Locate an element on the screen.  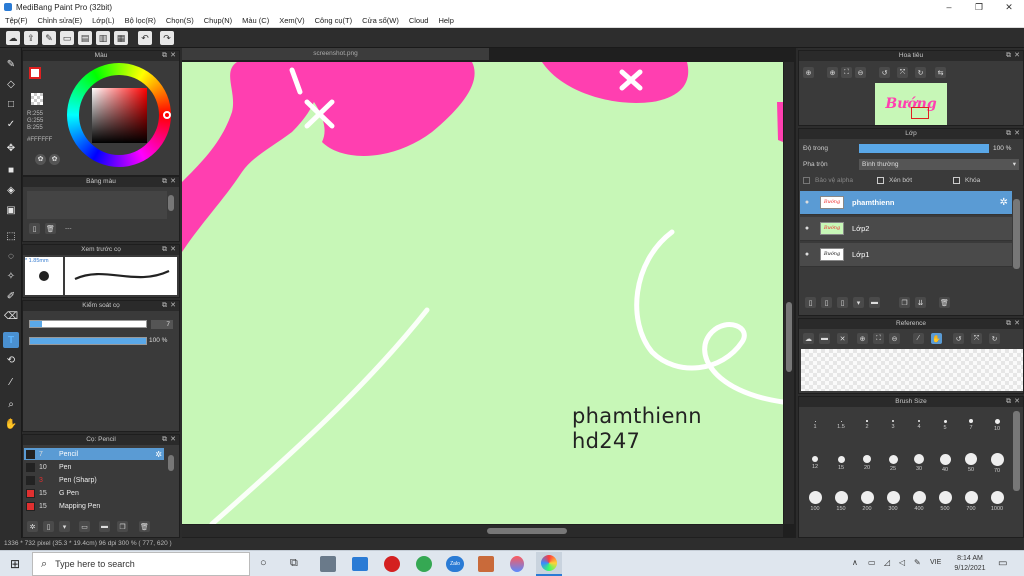
ref-open-folder-icon: ▬ is located at coordinates (824, 338).